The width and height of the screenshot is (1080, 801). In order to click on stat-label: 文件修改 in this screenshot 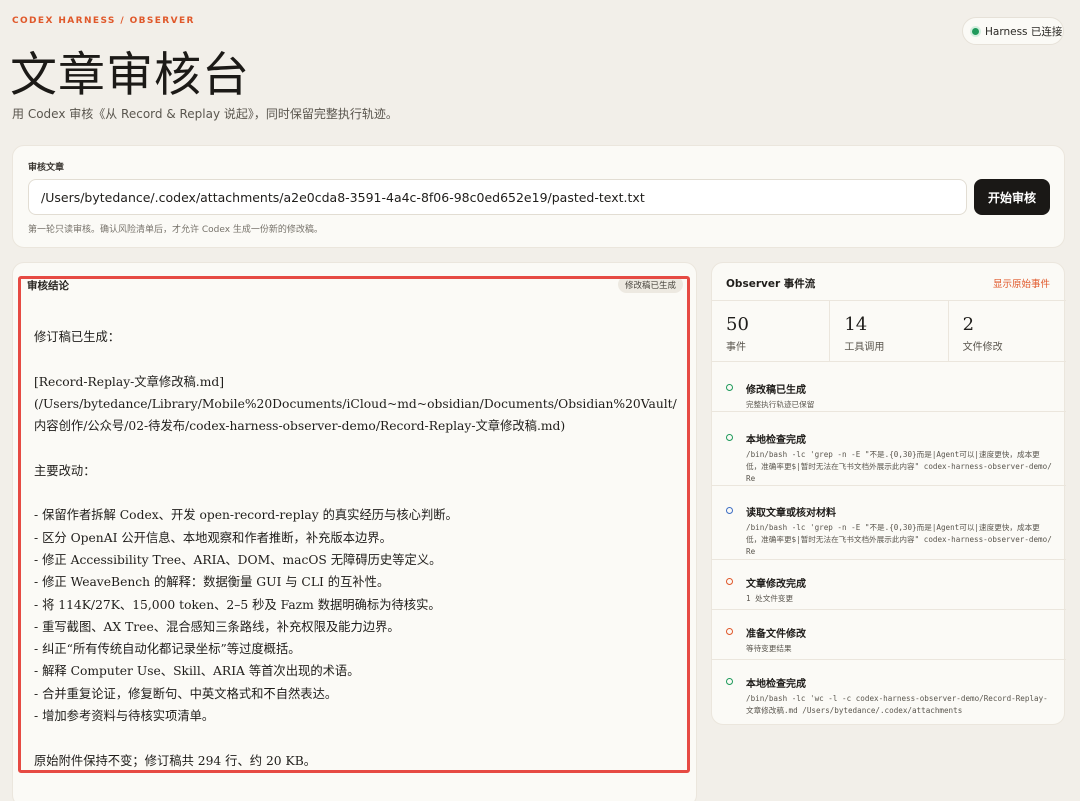, I will do `click(982, 347)`.